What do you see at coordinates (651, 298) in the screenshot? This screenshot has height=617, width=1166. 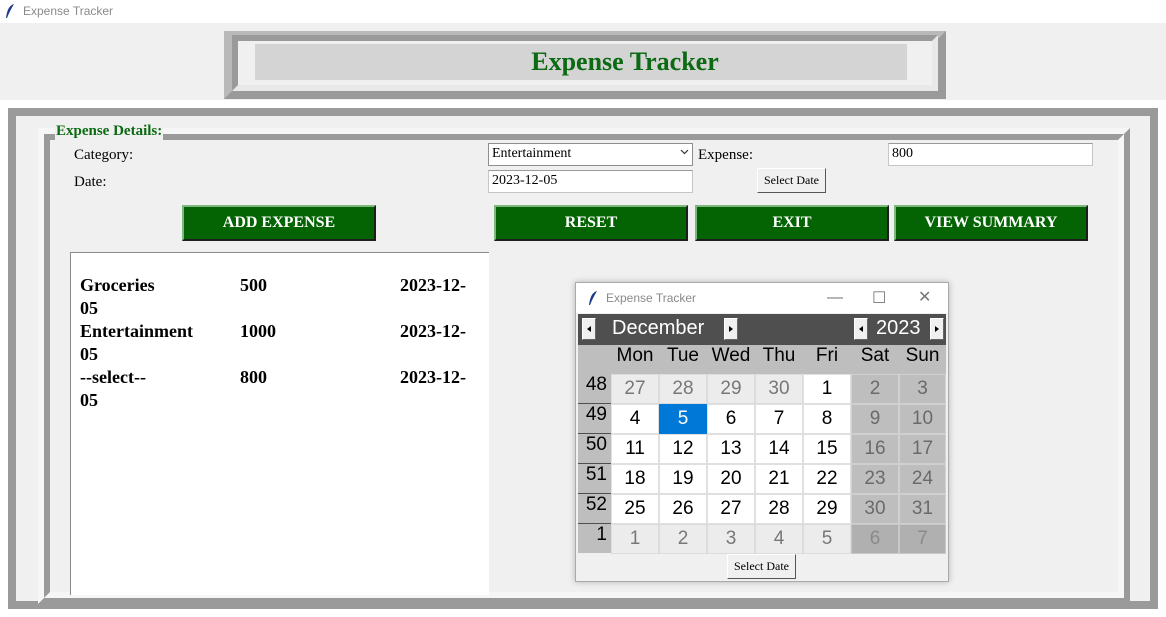 I see `popup-title: Expense Tracker` at bounding box center [651, 298].